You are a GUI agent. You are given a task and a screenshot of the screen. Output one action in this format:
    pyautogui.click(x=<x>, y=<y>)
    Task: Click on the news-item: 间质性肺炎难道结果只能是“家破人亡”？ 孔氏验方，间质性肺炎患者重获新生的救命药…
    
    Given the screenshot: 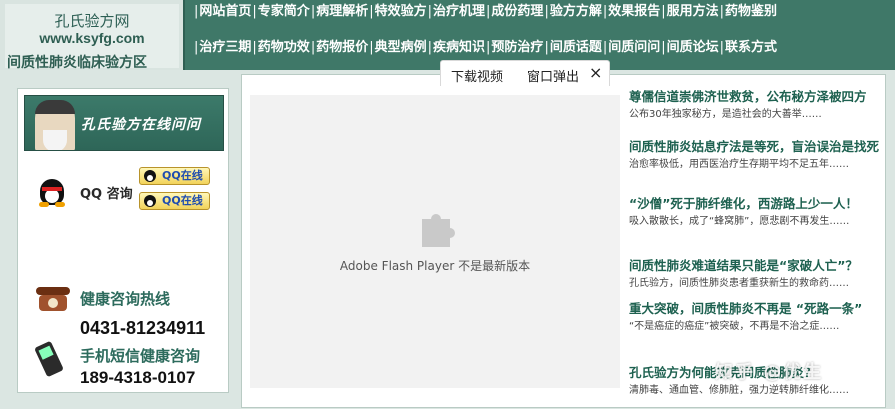 What is the action you would take?
    pyautogui.click(x=756, y=273)
    